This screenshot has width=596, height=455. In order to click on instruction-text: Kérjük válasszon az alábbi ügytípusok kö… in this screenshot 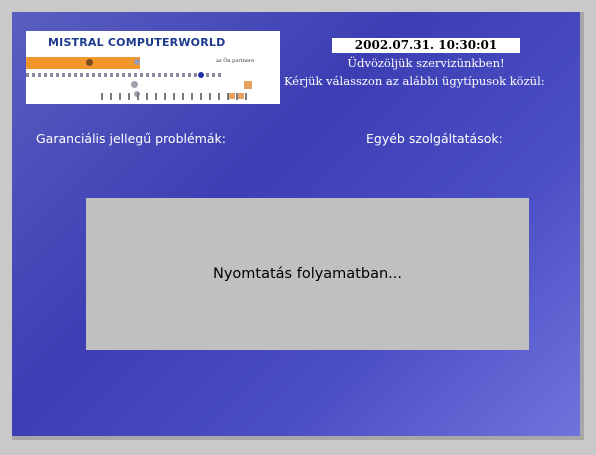, I will do `click(414, 81)`.